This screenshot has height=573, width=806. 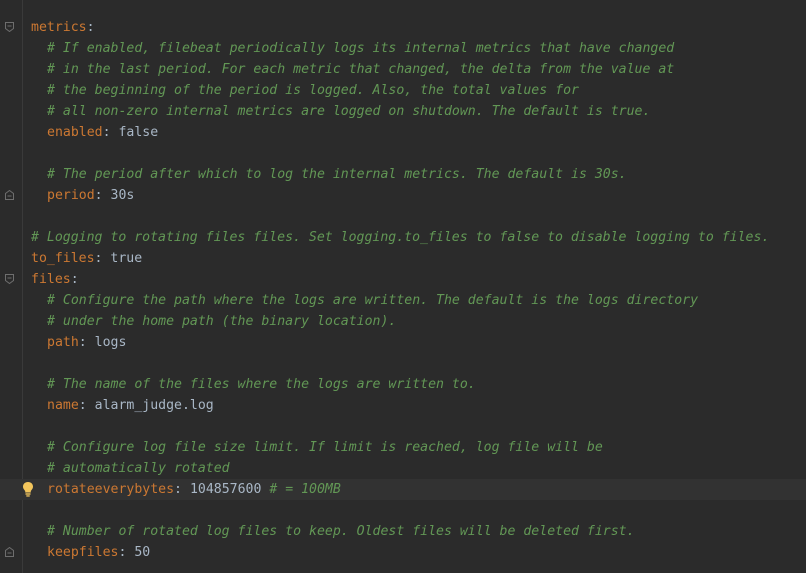 I want to click on code-line: to_files: true, so click(x=418, y=258).